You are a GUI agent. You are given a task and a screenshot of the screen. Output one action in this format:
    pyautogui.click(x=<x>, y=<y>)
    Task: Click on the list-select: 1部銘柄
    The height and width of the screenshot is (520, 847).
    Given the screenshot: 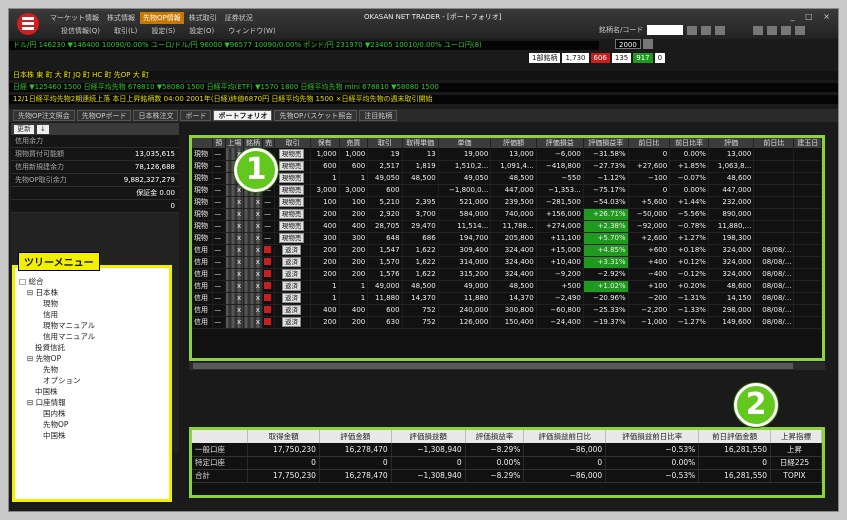 What is the action you would take?
    pyautogui.click(x=545, y=58)
    